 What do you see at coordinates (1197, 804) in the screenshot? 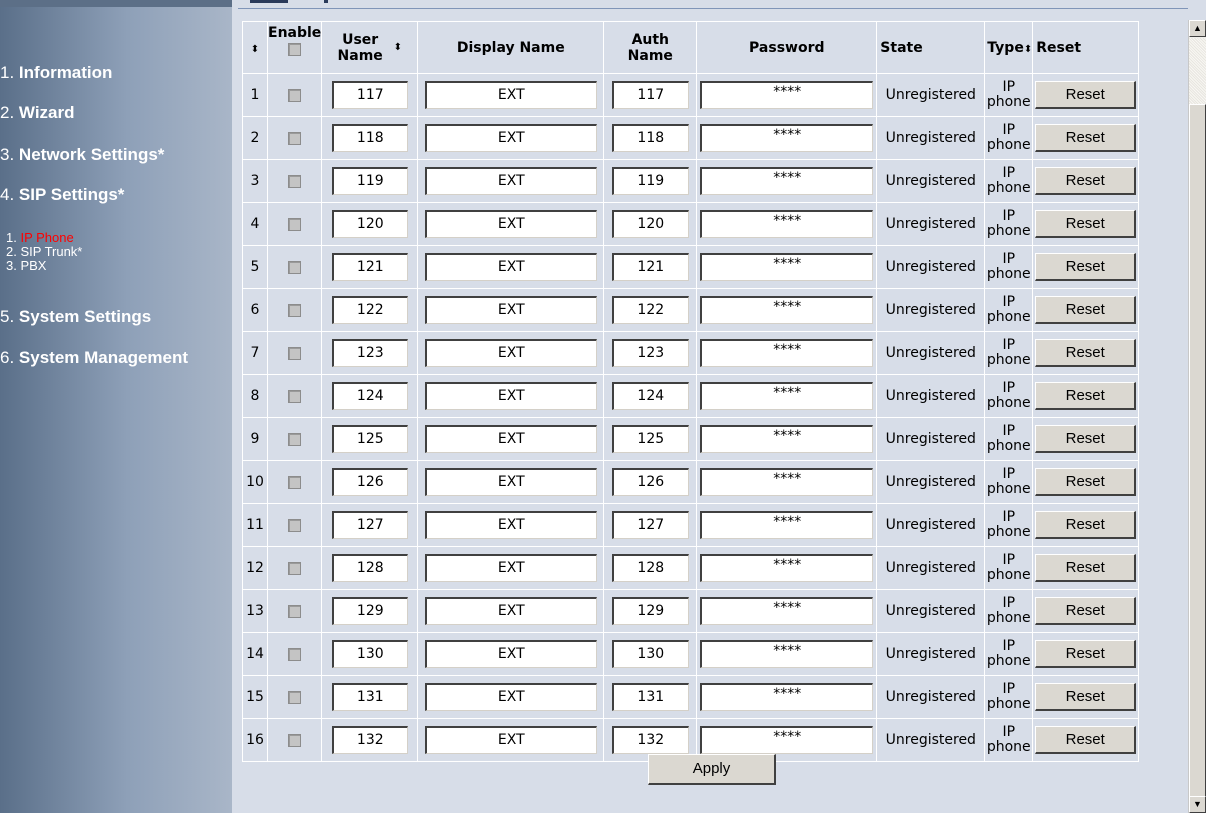
I see `scroll-down-arrow-icon: ▼` at bounding box center [1197, 804].